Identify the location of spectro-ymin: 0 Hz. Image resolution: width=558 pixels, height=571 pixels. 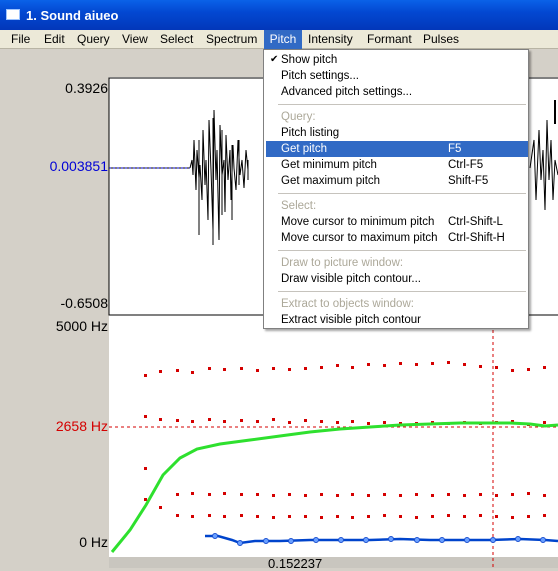
(93, 542).